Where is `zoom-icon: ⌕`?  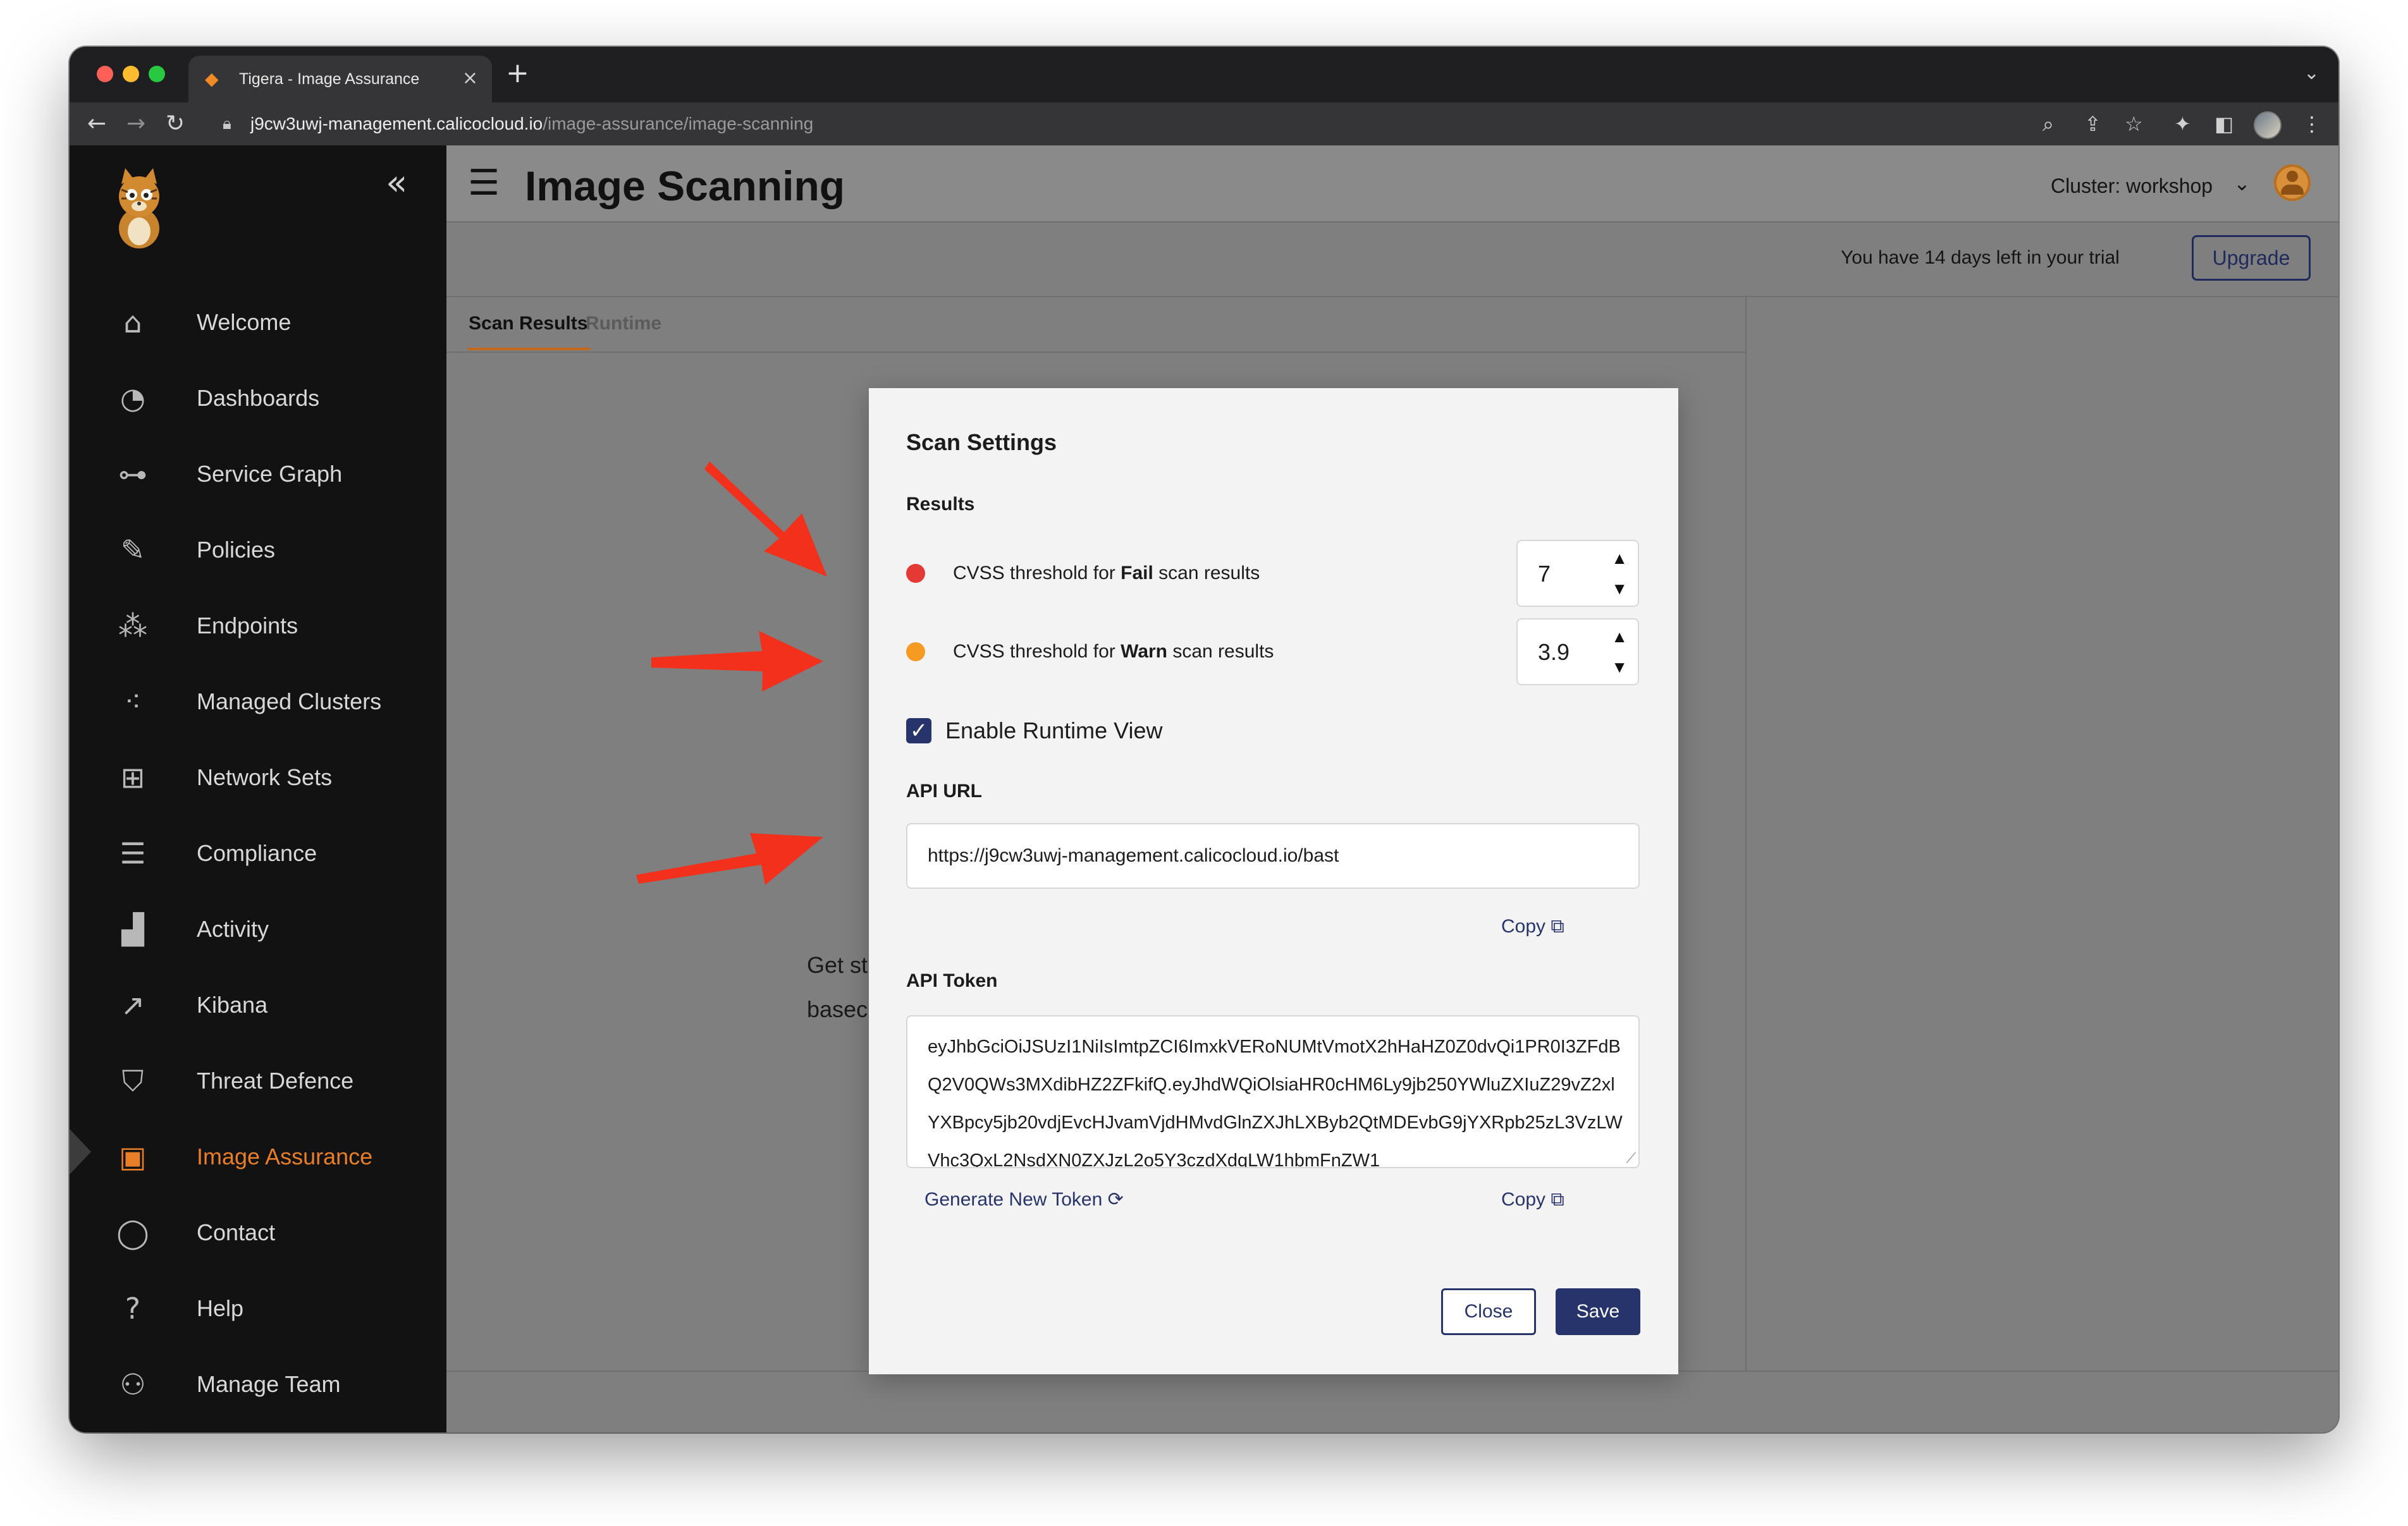
zoom-icon: ⌕ is located at coordinates (2048, 124).